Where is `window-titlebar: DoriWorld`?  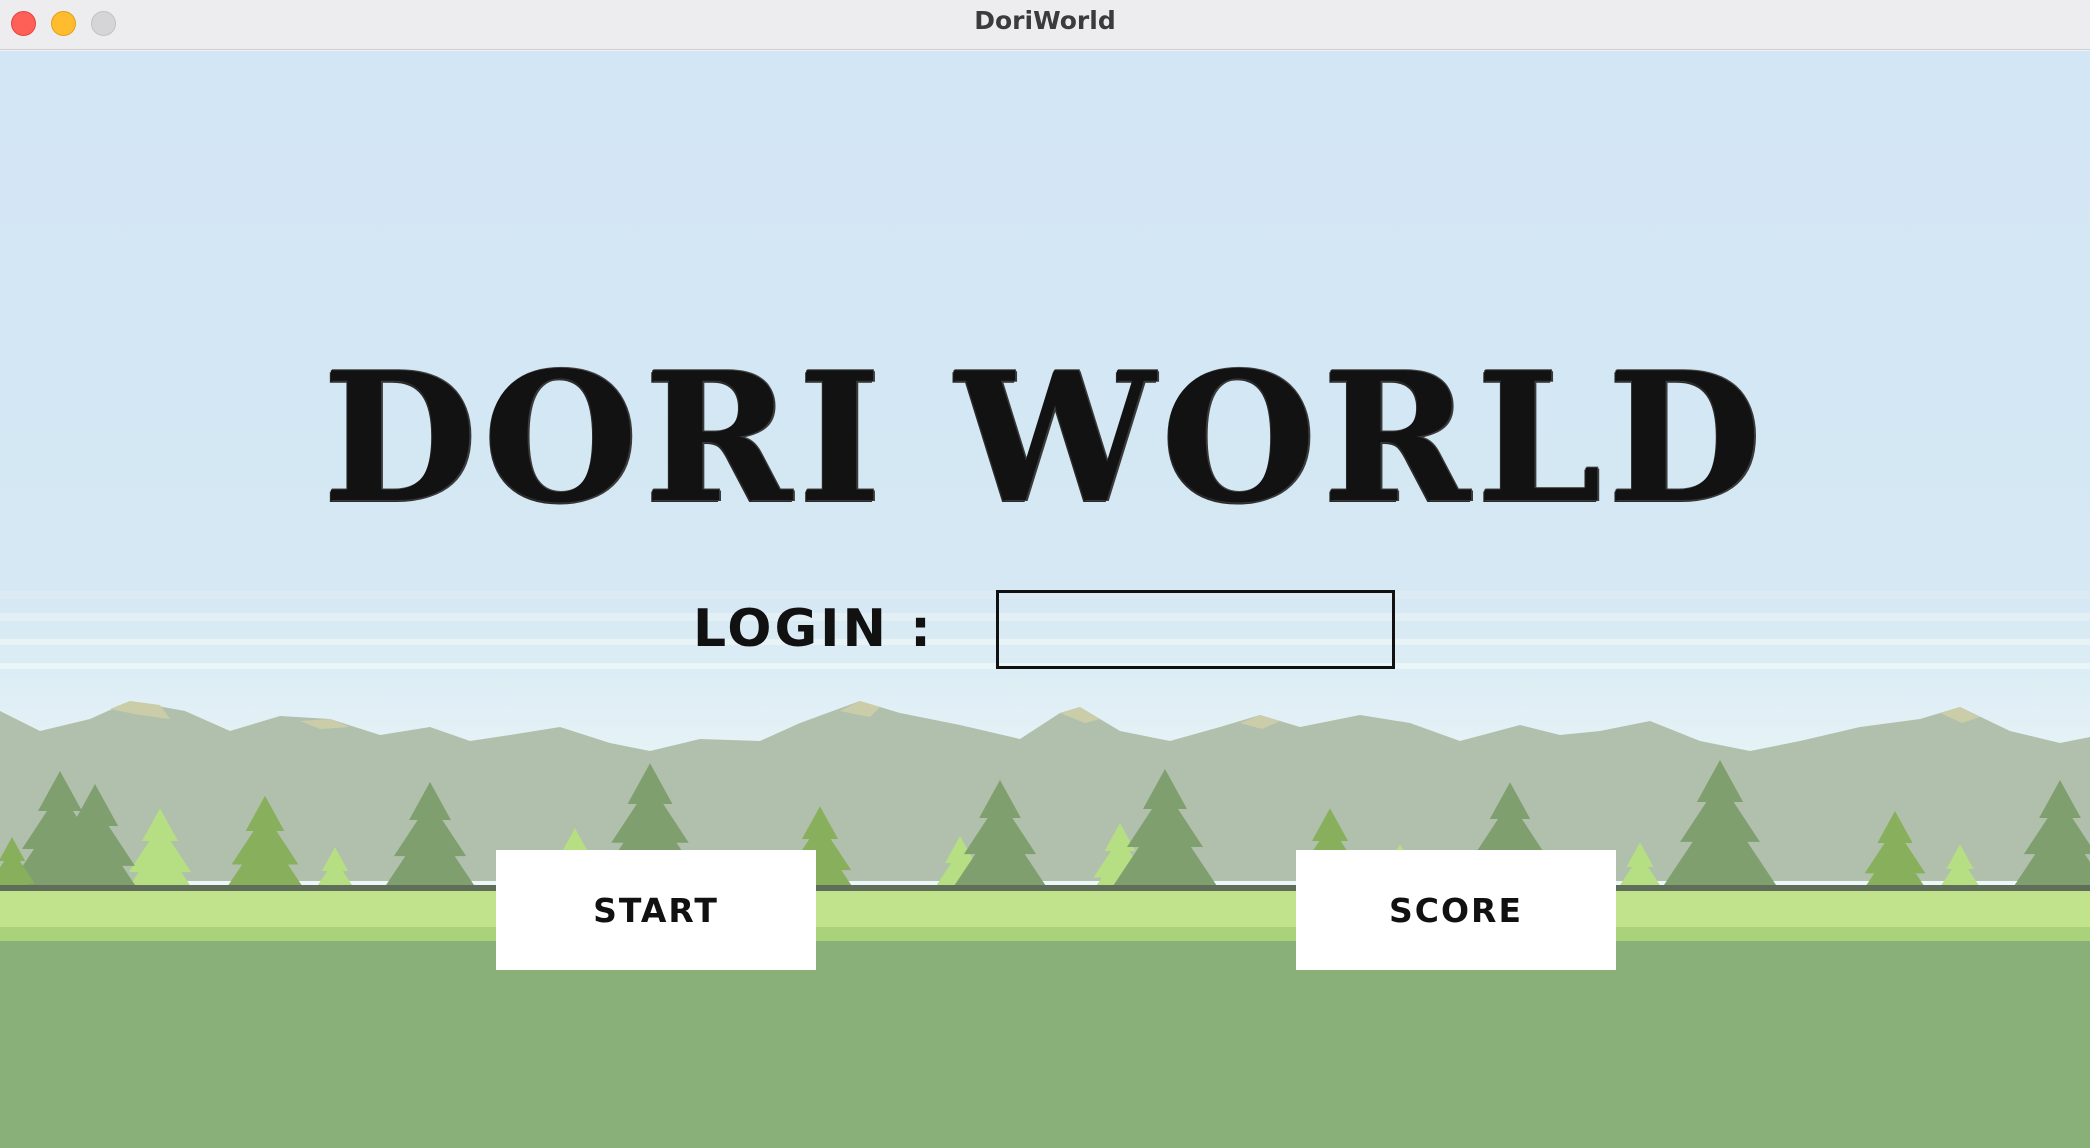 window-titlebar: DoriWorld is located at coordinates (1045, 25).